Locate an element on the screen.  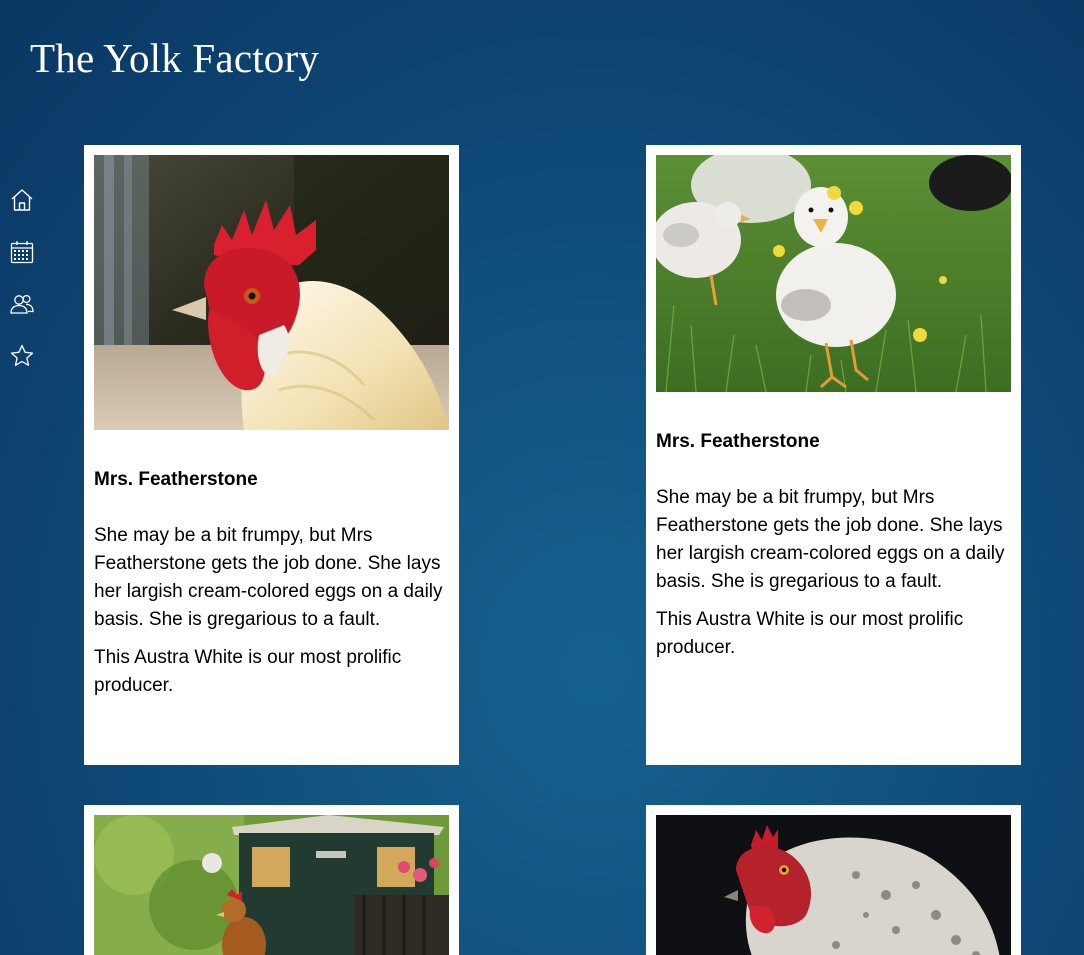
chick-photo is located at coordinates (833, 273).